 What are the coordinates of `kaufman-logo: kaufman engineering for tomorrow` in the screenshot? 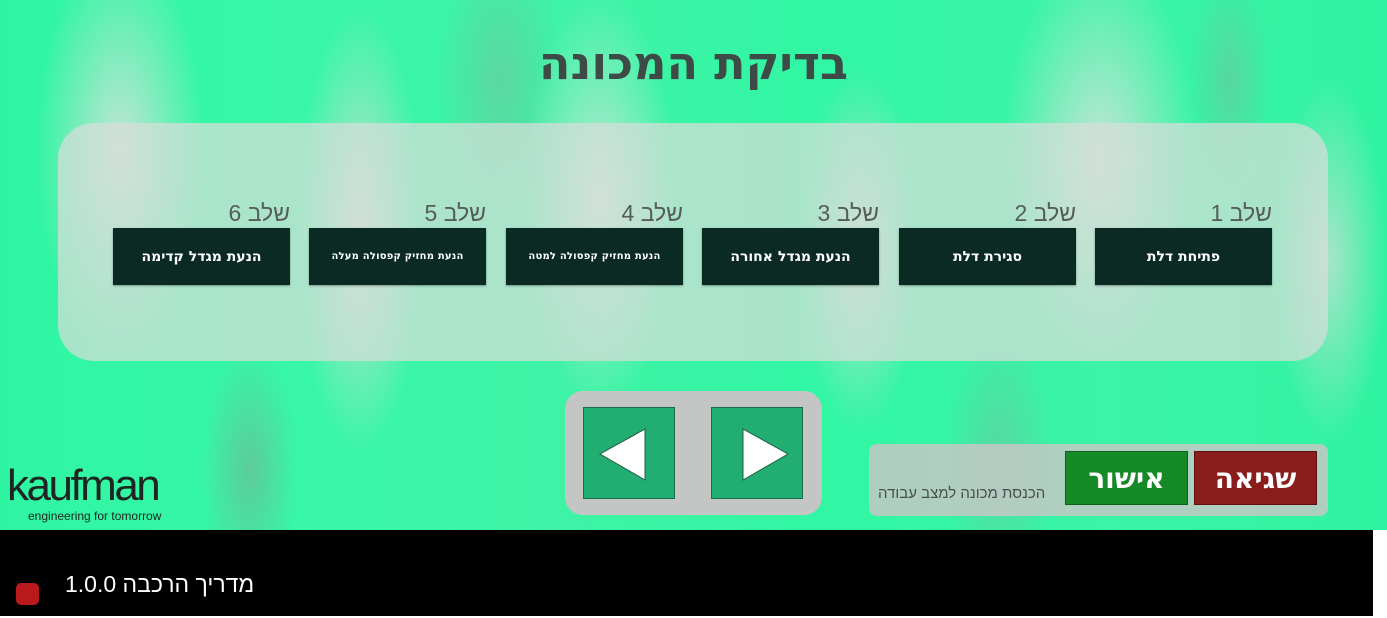 It's located at (97, 492).